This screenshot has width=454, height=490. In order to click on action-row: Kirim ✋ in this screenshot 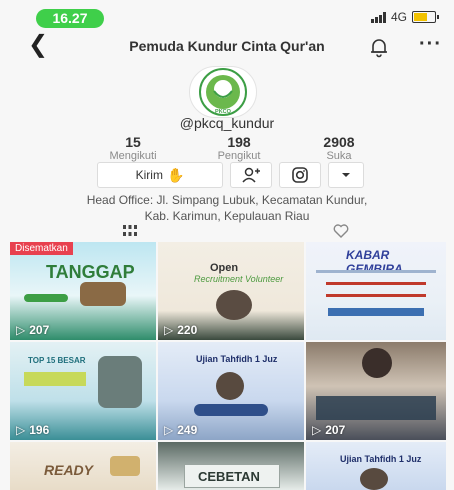, I will do `click(227, 175)`.